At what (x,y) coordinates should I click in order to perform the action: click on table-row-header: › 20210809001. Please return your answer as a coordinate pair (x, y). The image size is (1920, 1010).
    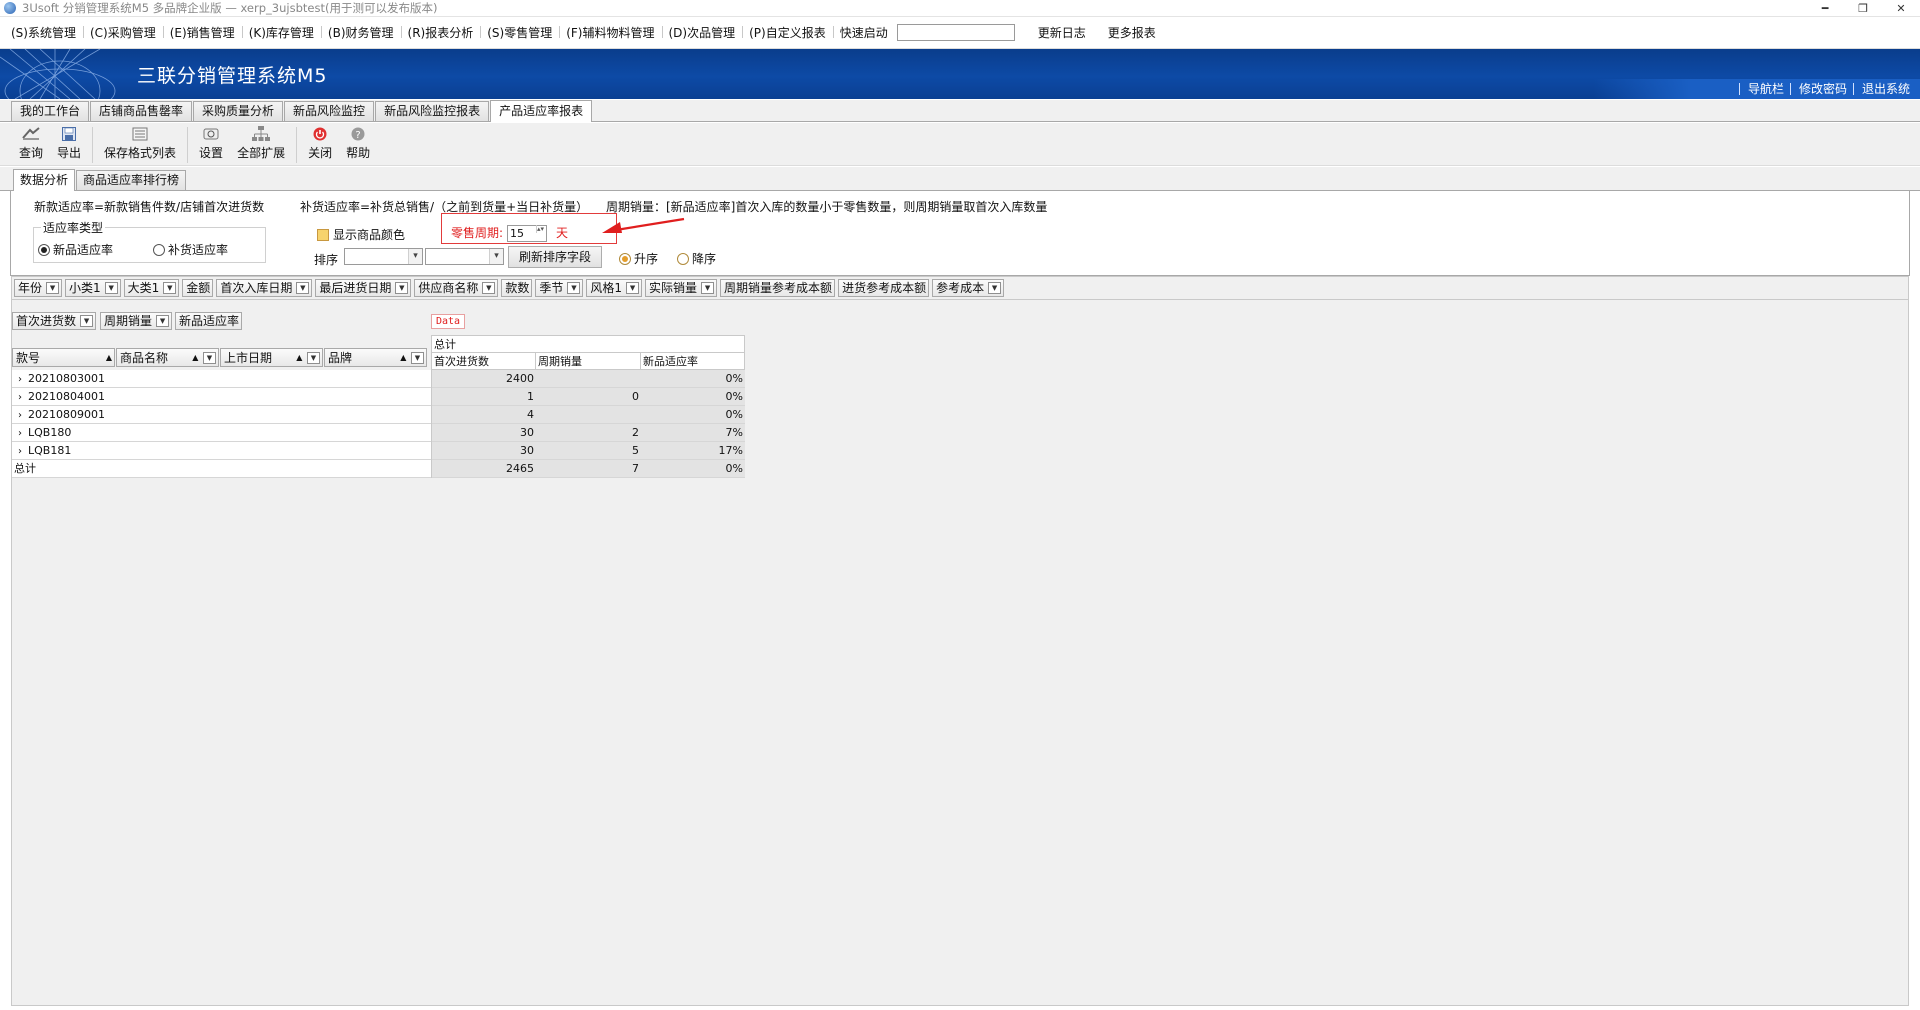
    Looking at the image, I should click on (221, 415).